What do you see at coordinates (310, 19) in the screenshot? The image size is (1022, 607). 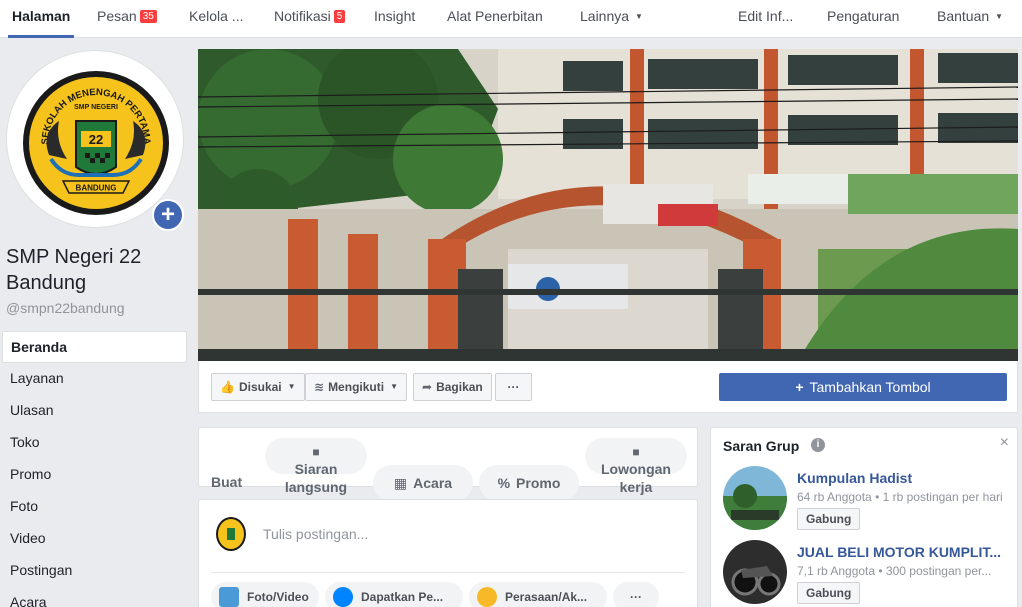 I see `tab-notifikasi: Notifikasi 5` at bounding box center [310, 19].